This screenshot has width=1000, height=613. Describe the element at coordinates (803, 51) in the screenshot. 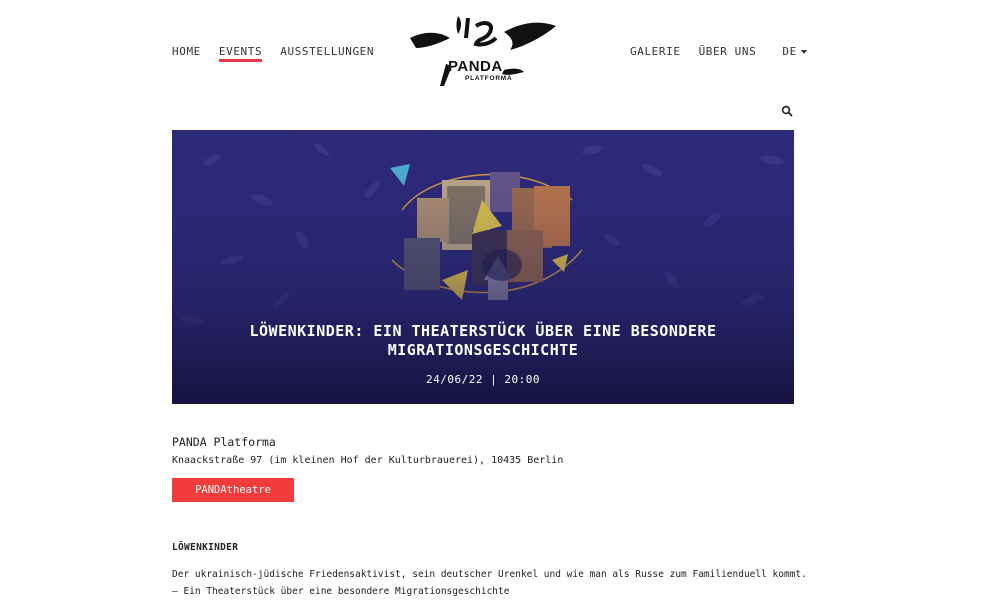

I see `chevron-down-icon` at that location.